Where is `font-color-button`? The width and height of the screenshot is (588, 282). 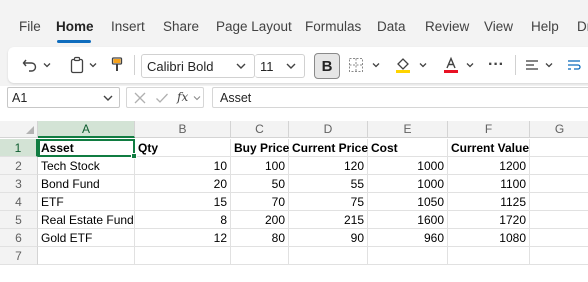
font-color-button is located at coordinates (451, 65).